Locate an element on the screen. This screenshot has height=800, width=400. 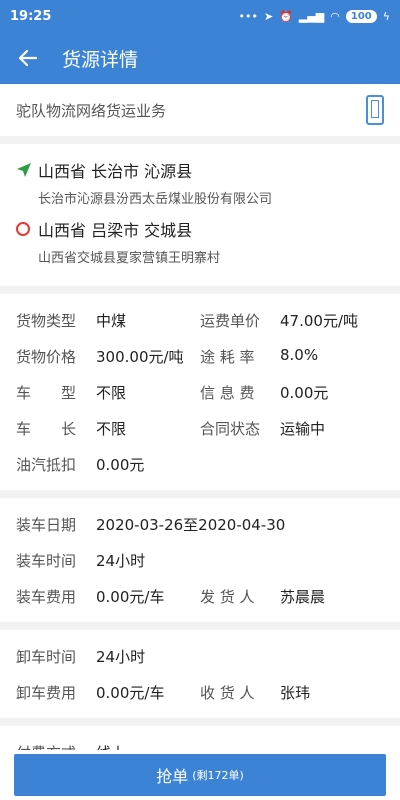
grab-order-label: 抢单 is located at coordinates (172, 776).